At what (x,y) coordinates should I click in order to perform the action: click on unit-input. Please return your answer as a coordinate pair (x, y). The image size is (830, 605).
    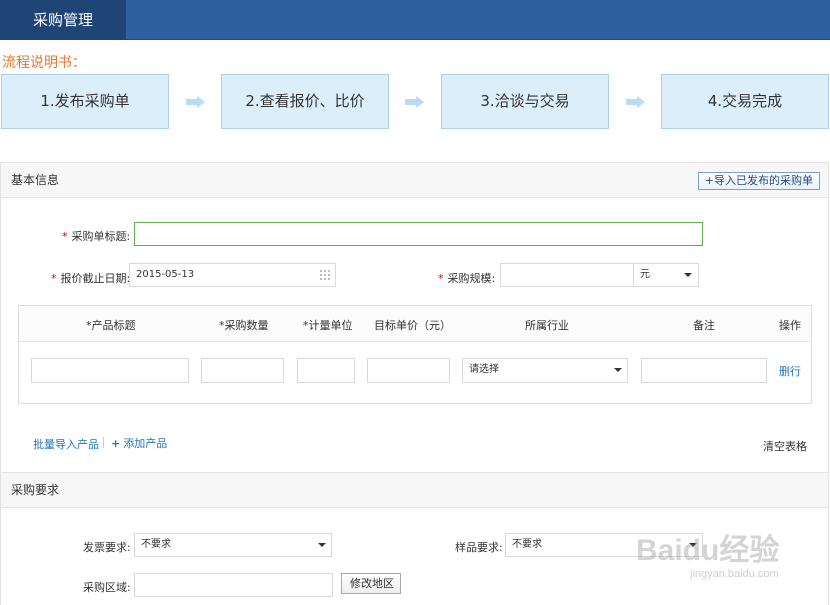
    Looking at the image, I should click on (326, 370).